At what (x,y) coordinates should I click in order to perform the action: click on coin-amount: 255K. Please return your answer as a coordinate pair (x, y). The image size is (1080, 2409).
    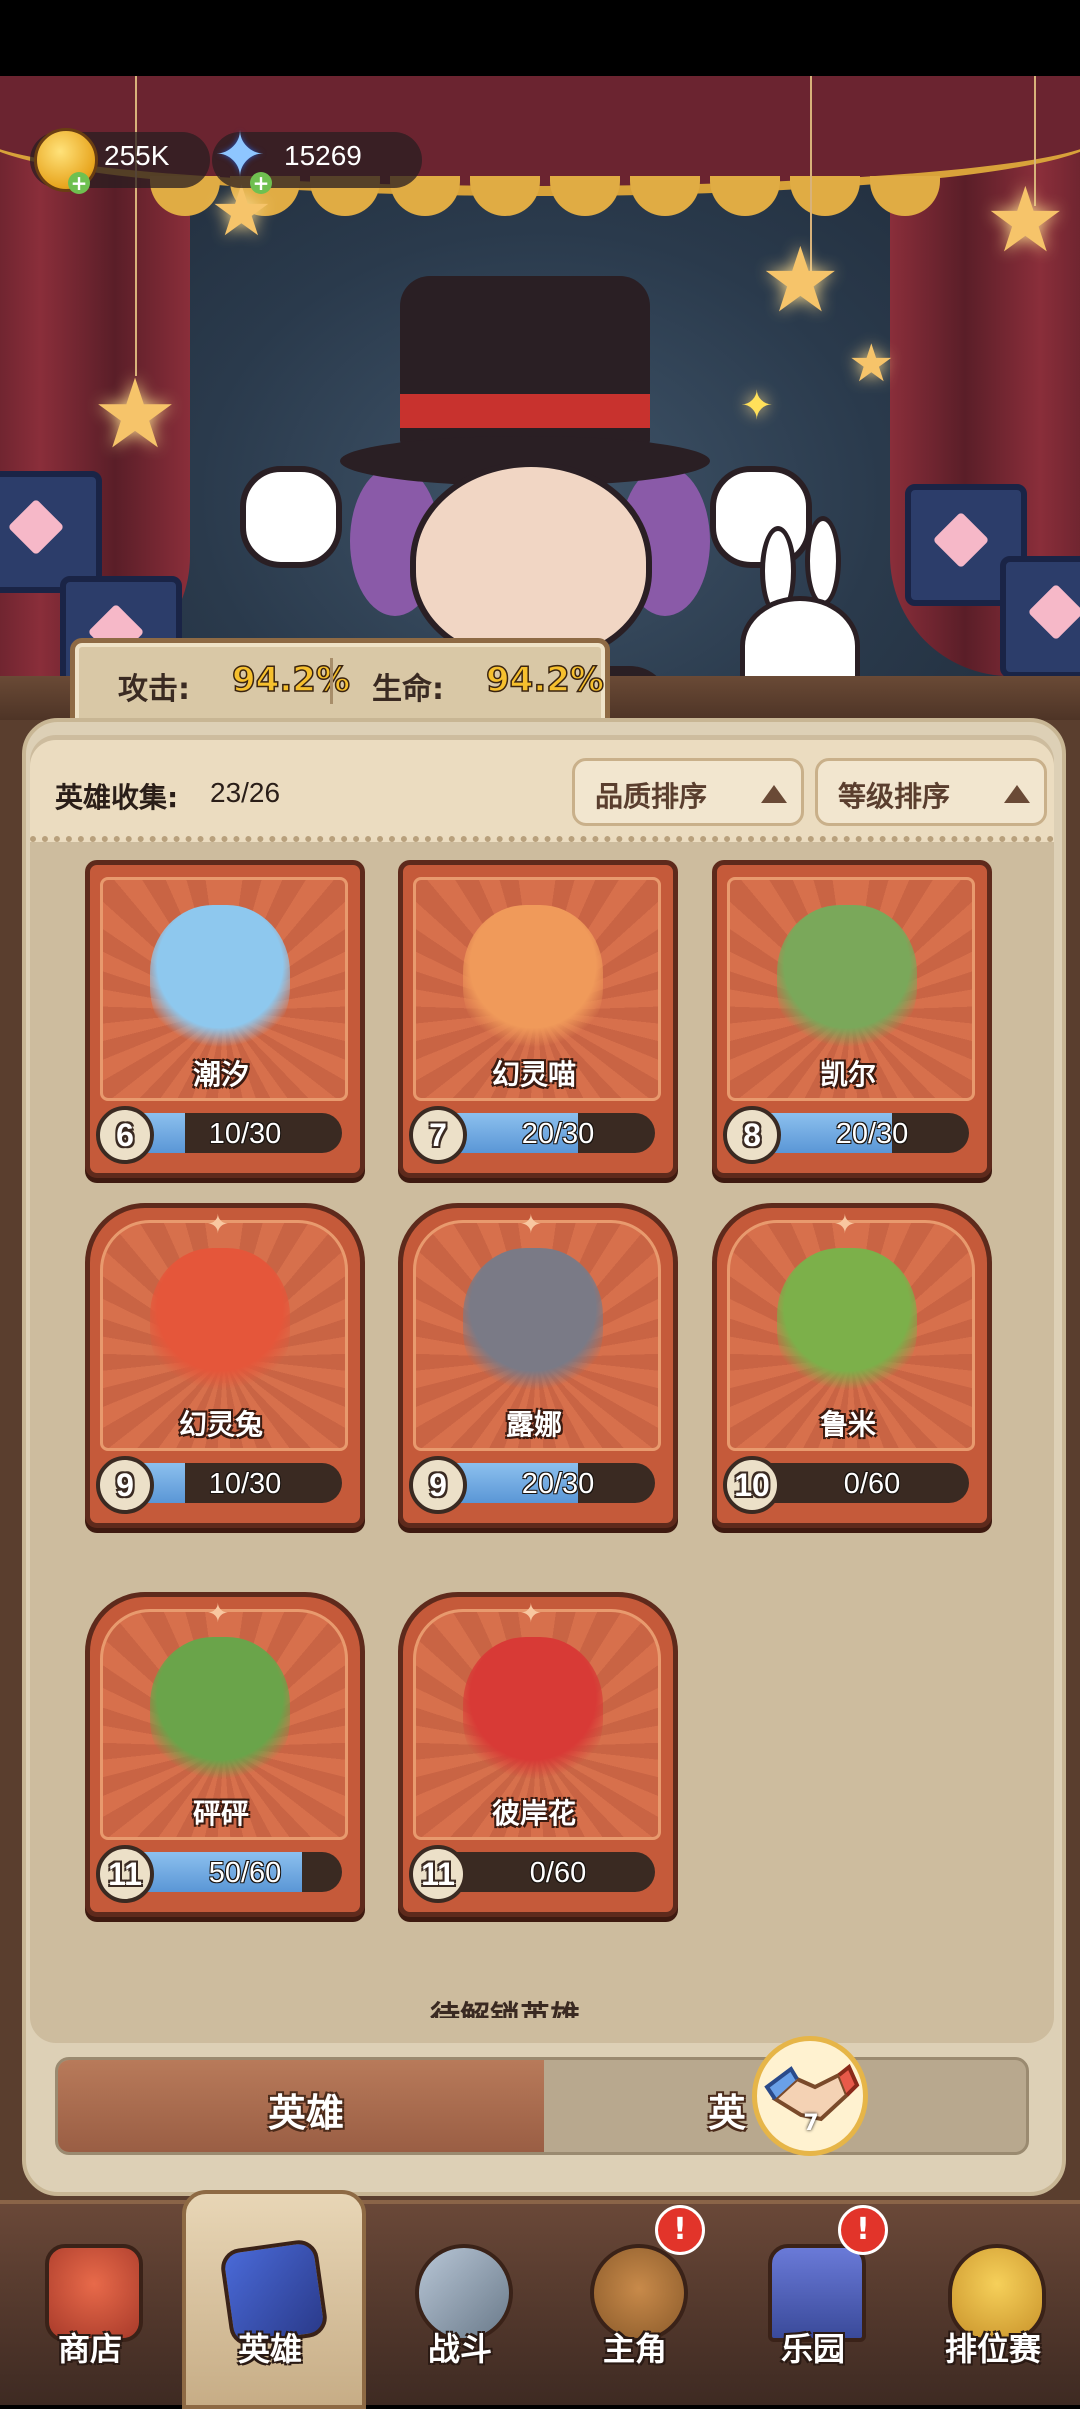
    Looking at the image, I should click on (137, 155).